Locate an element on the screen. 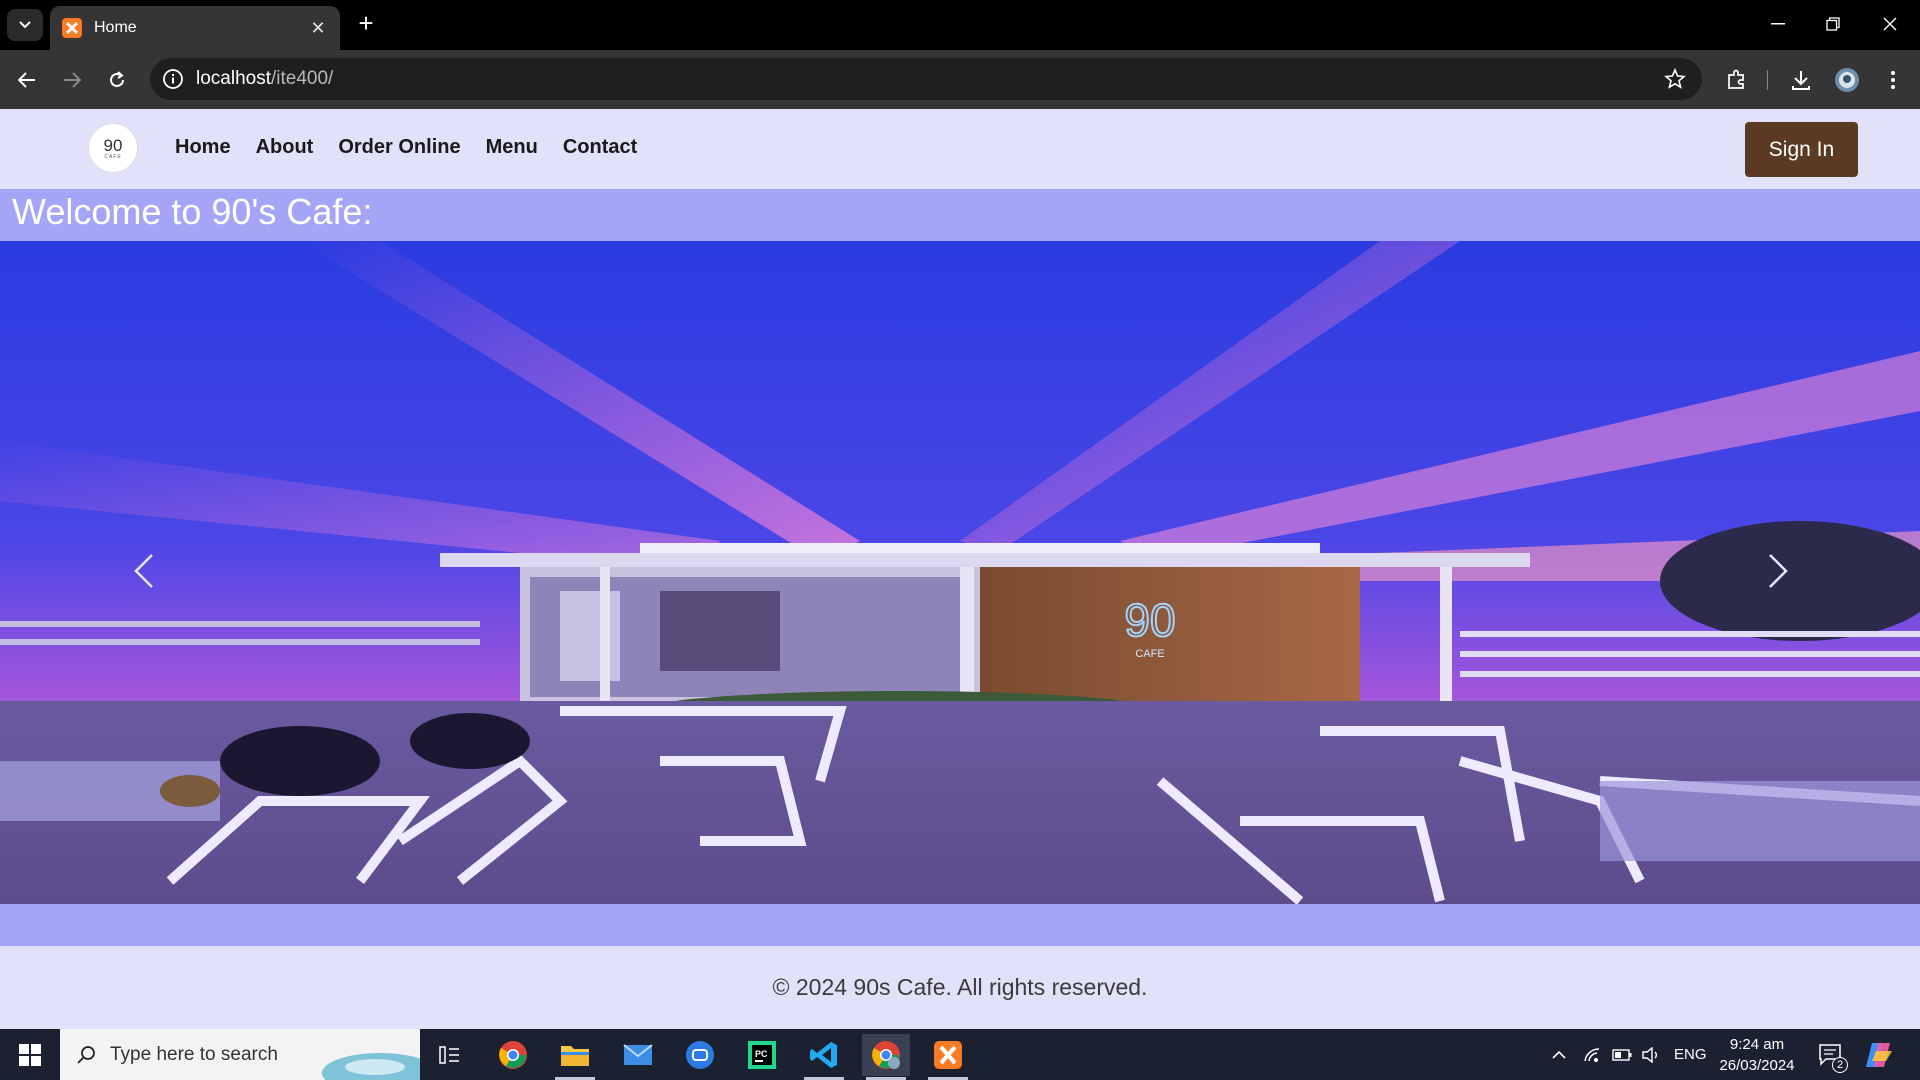  profile-avatar is located at coordinates (1847, 80).